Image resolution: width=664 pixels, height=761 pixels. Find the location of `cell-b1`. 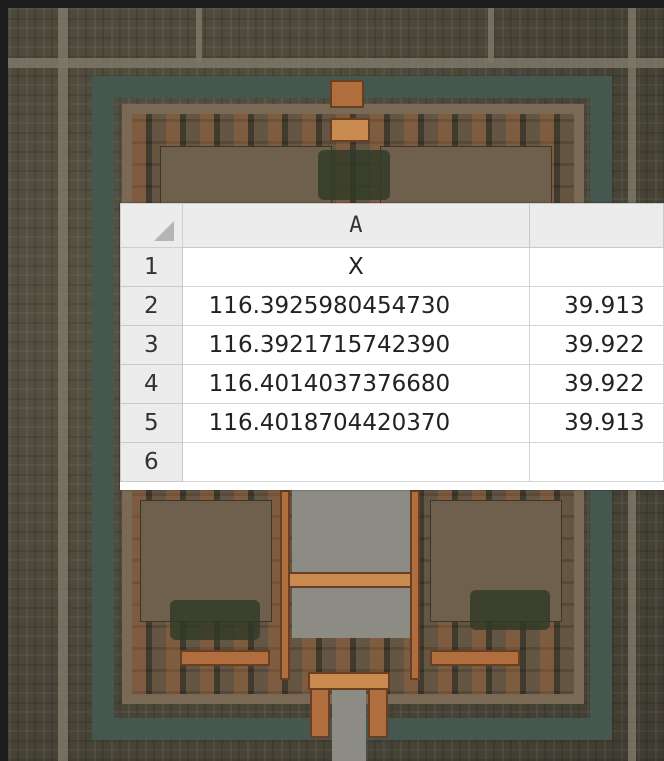

cell-b1 is located at coordinates (596, 267).